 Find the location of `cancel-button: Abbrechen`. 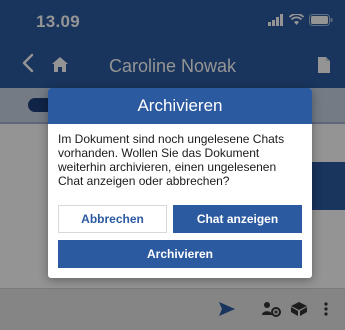

cancel-button: Abbrechen is located at coordinates (112, 219).